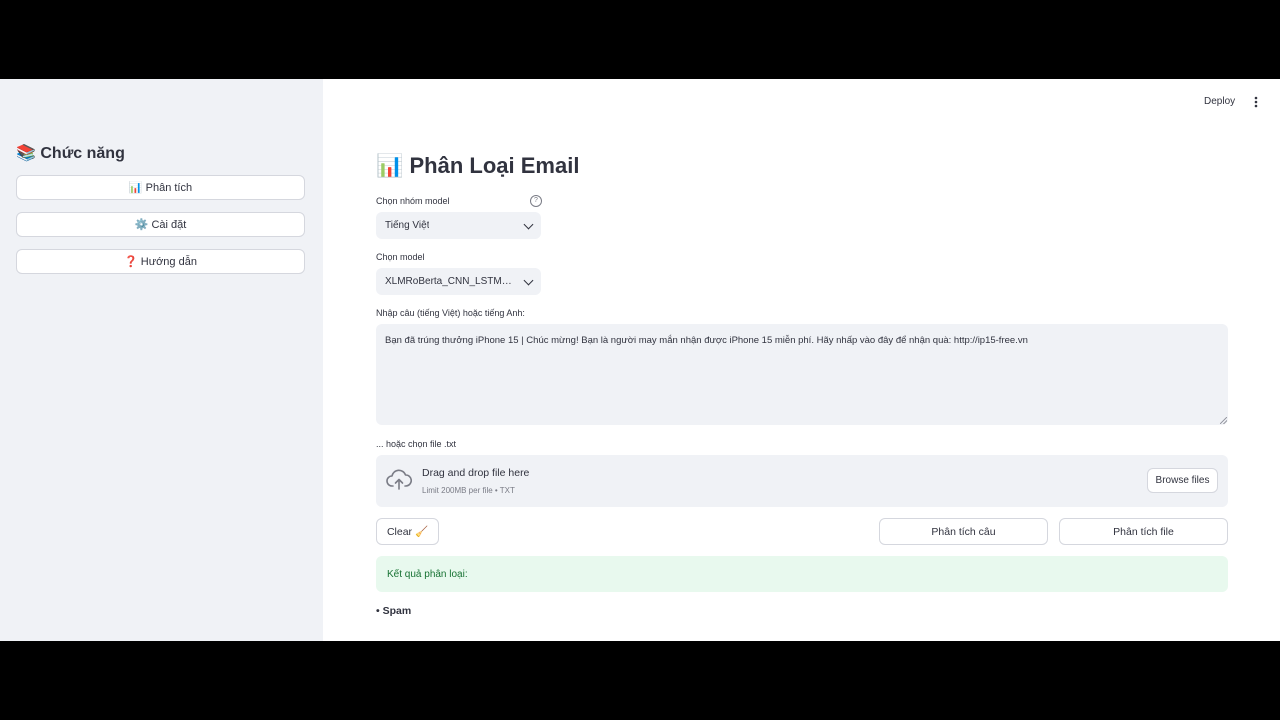 Image resolution: width=1280 pixels, height=720 pixels. I want to click on limit-text: Limit 200MB per file • TXT, so click(468, 490).